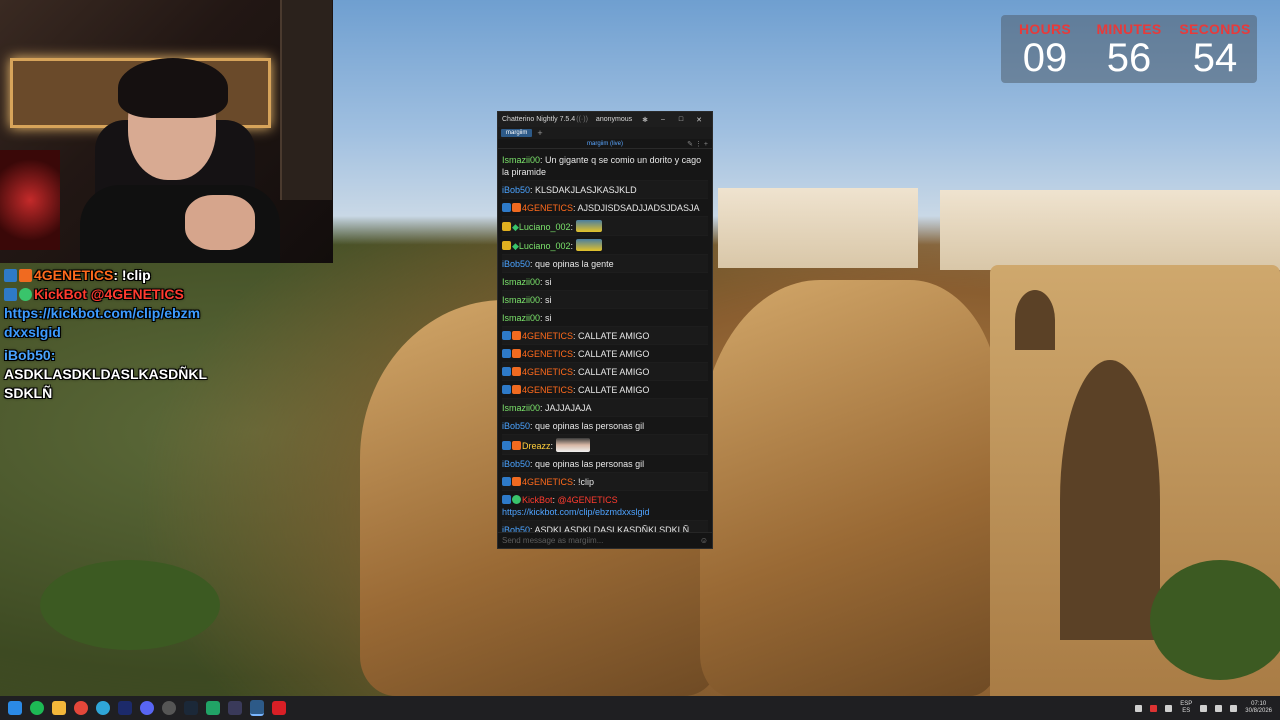  Describe the element at coordinates (605, 408) in the screenshot. I see `chat-message: Ismazii00: JAJJAJAJA` at that location.